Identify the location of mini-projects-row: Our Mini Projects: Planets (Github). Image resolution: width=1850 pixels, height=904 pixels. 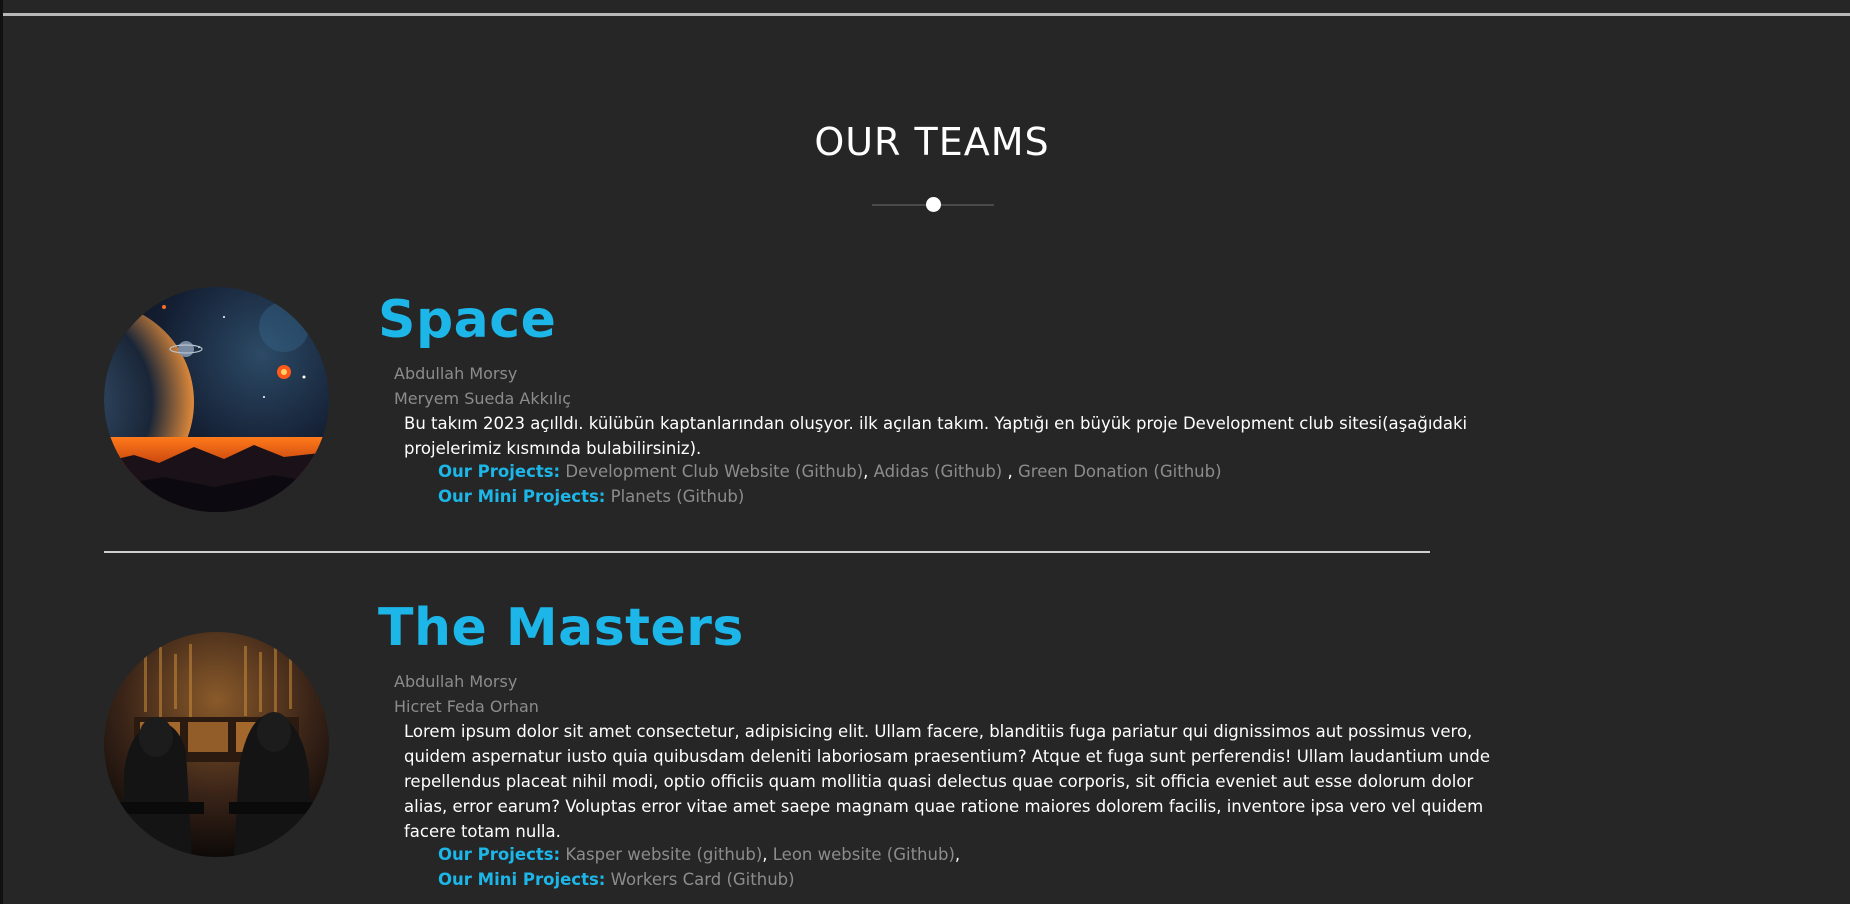
(591, 496).